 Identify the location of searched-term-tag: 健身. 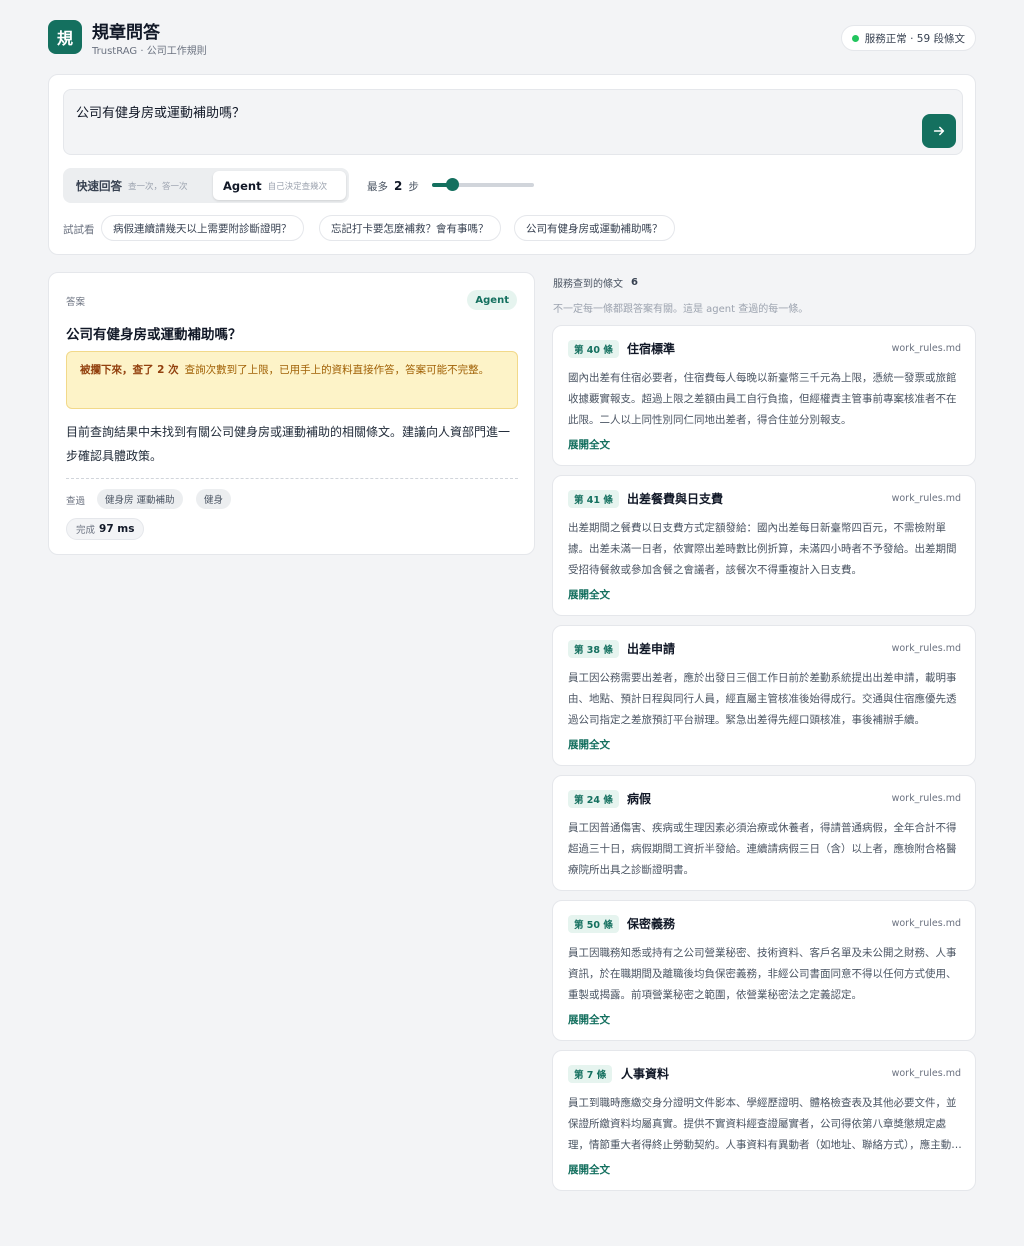
(214, 499).